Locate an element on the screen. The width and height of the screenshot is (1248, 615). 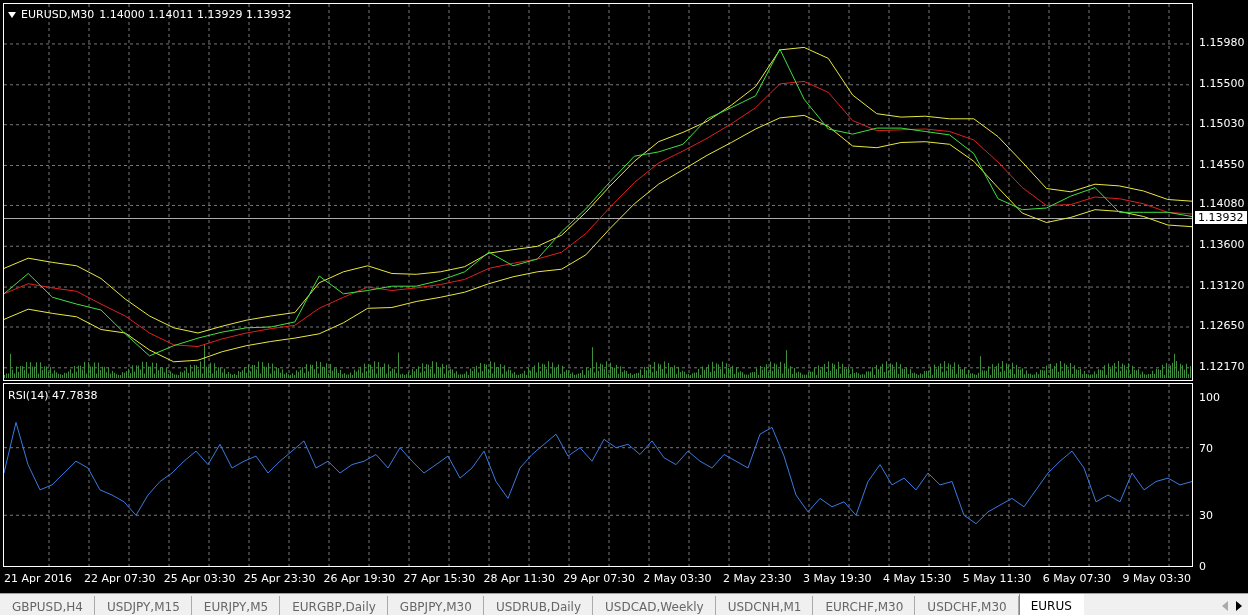
chart-tab: GBPJPY,M30 is located at coordinates (435, 605).